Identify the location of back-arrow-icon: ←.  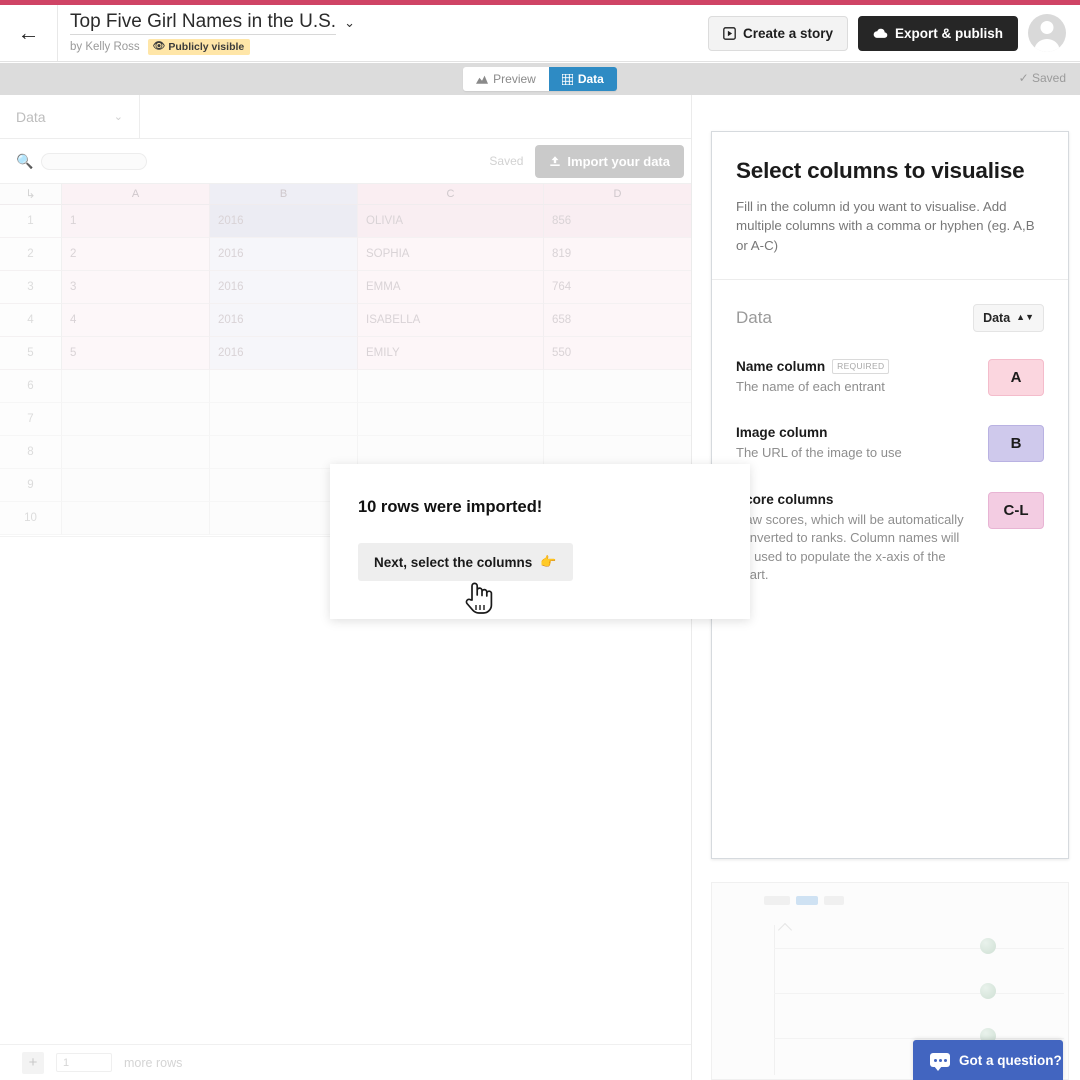
(28, 32).